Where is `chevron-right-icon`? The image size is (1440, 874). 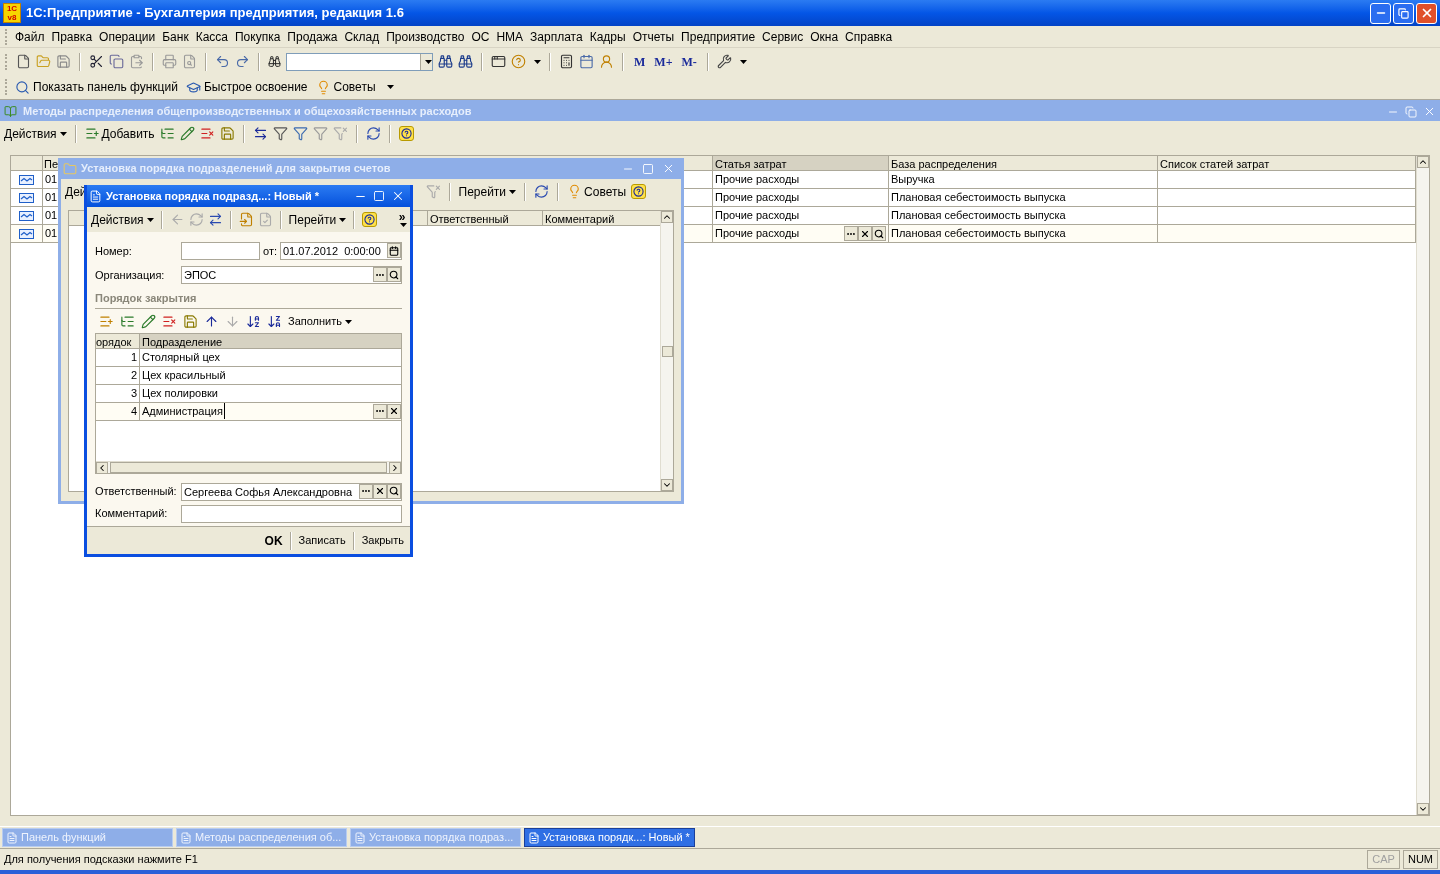
chevron-right-icon is located at coordinates (395, 467).